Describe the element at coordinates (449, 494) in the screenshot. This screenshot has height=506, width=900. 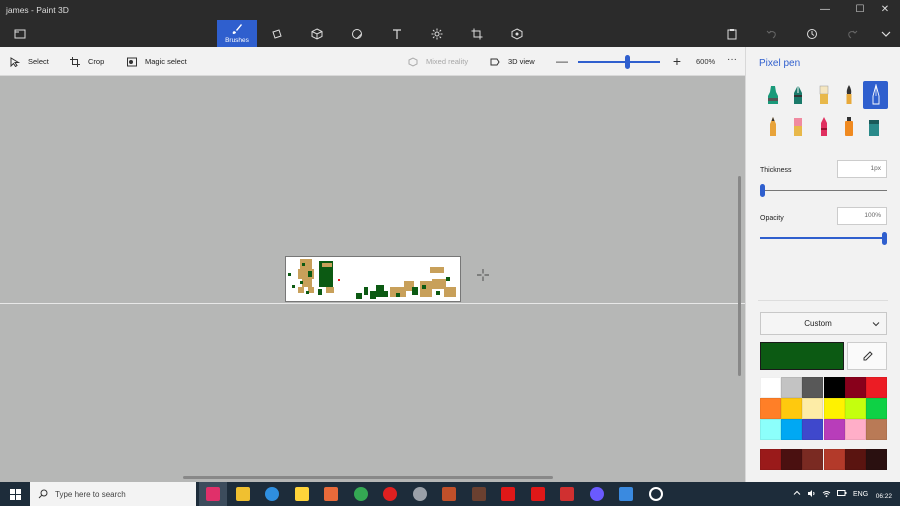
I see `taskbar-app-game-app` at that location.